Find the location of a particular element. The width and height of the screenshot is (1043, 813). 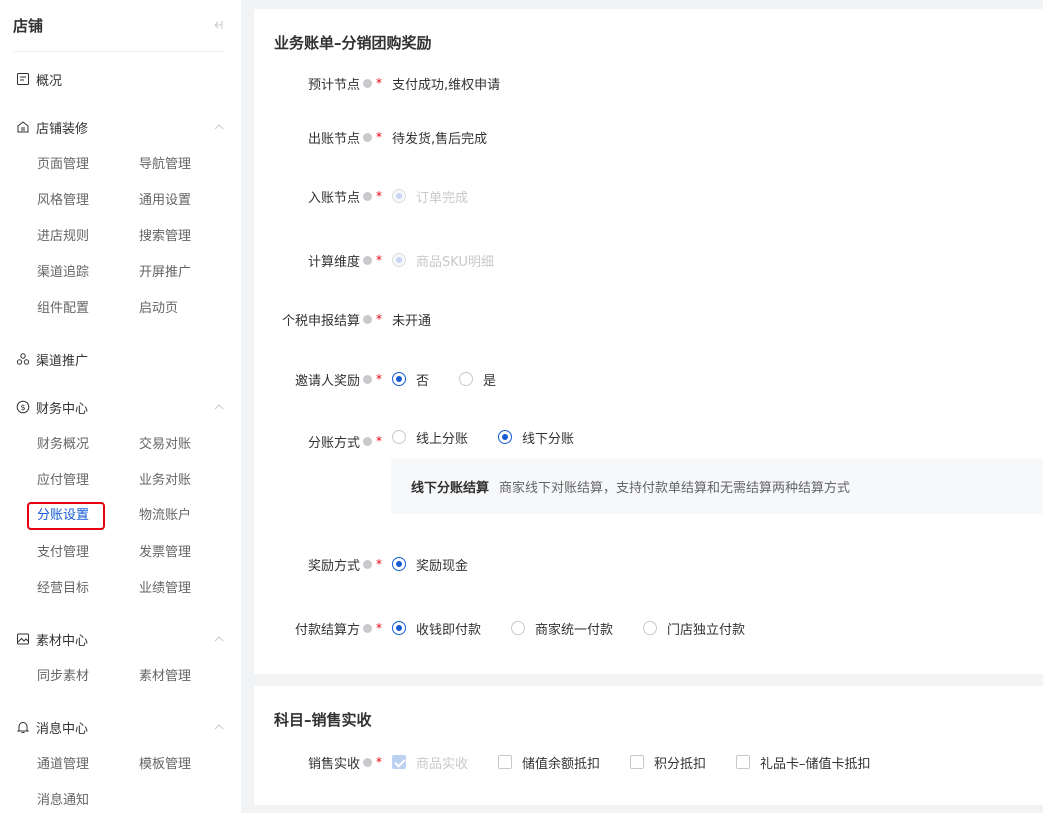

sidebar-item-launch-page: 启动页 is located at coordinates (158, 309).